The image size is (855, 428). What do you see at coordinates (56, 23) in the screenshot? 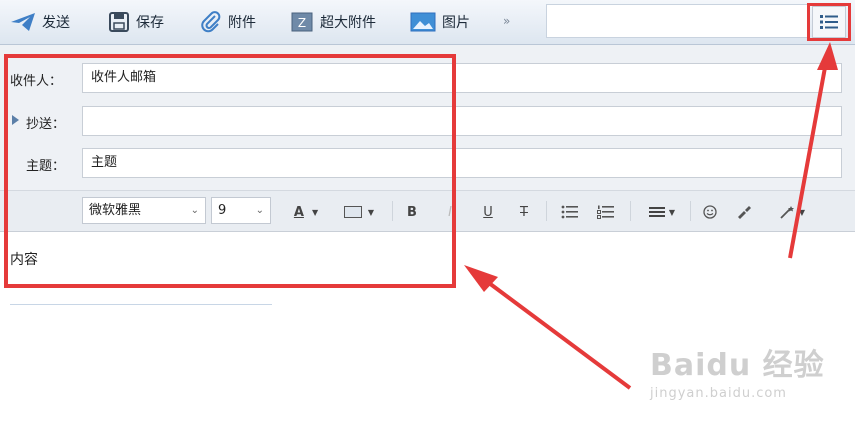
I see `send-label: 发送` at bounding box center [56, 23].